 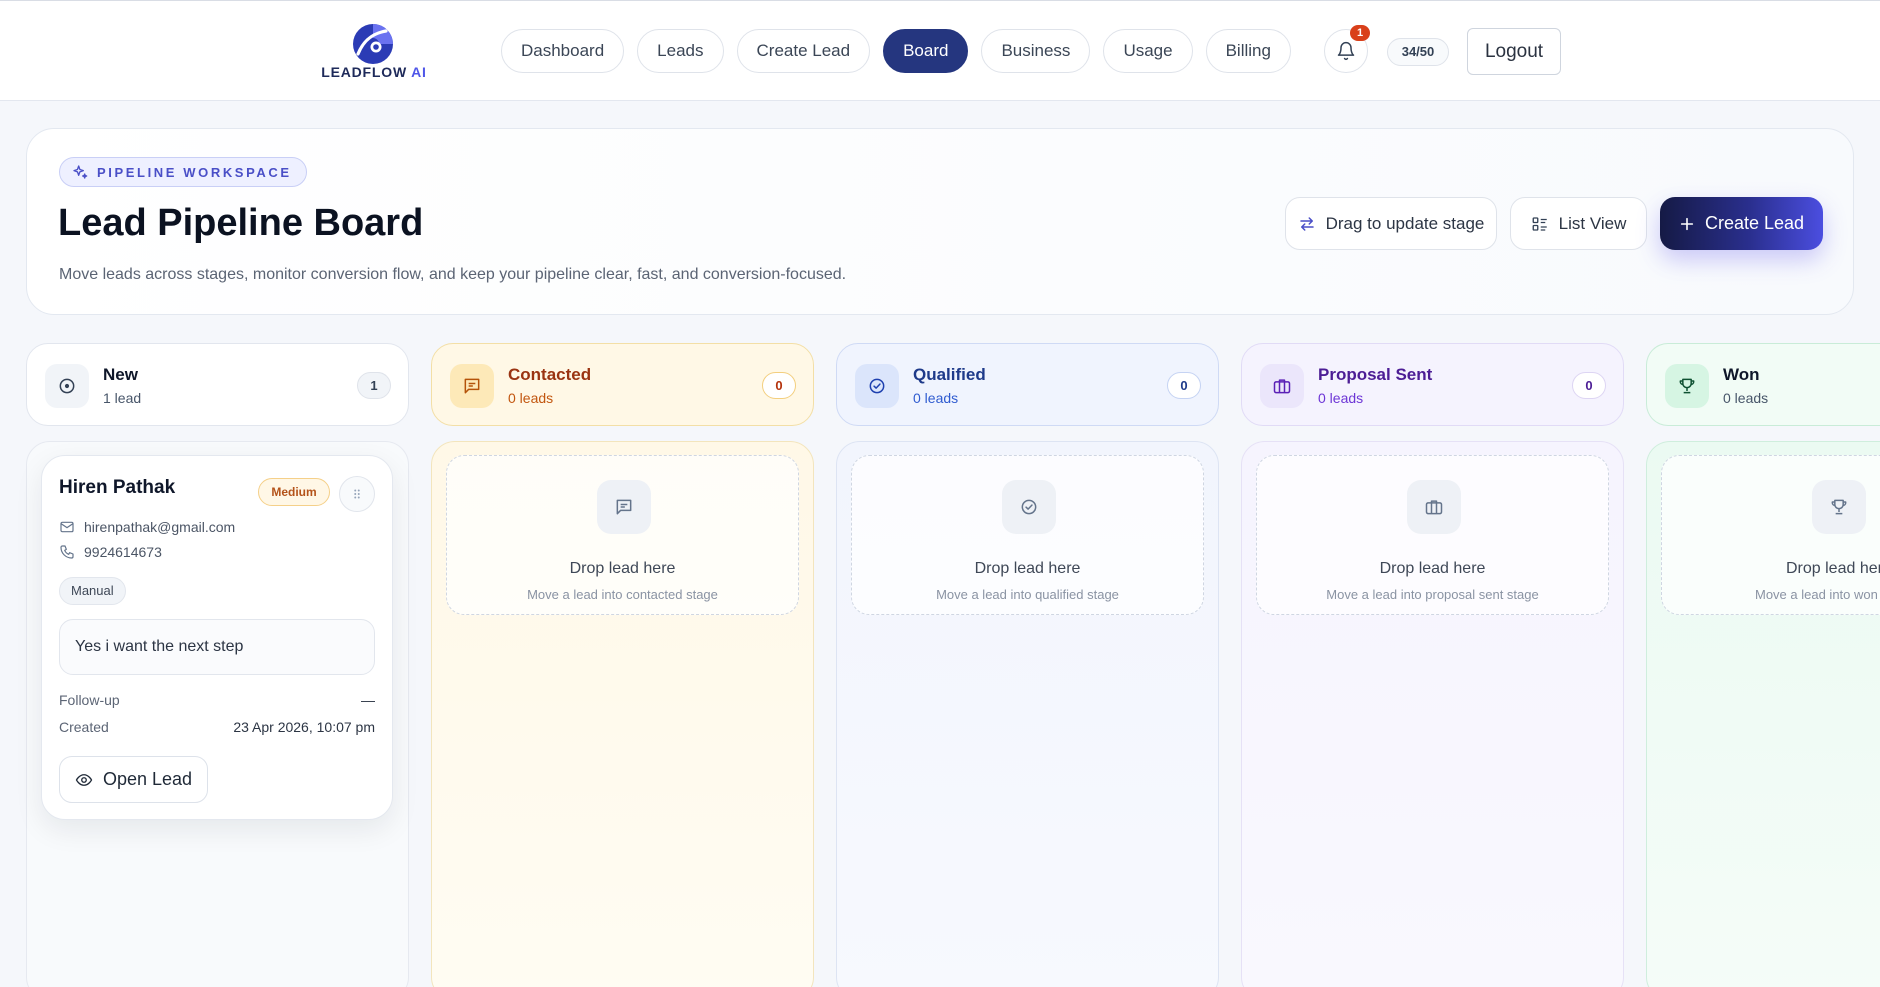 What do you see at coordinates (122, 398) in the screenshot?
I see `stage-count: 1 lead` at bounding box center [122, 398].